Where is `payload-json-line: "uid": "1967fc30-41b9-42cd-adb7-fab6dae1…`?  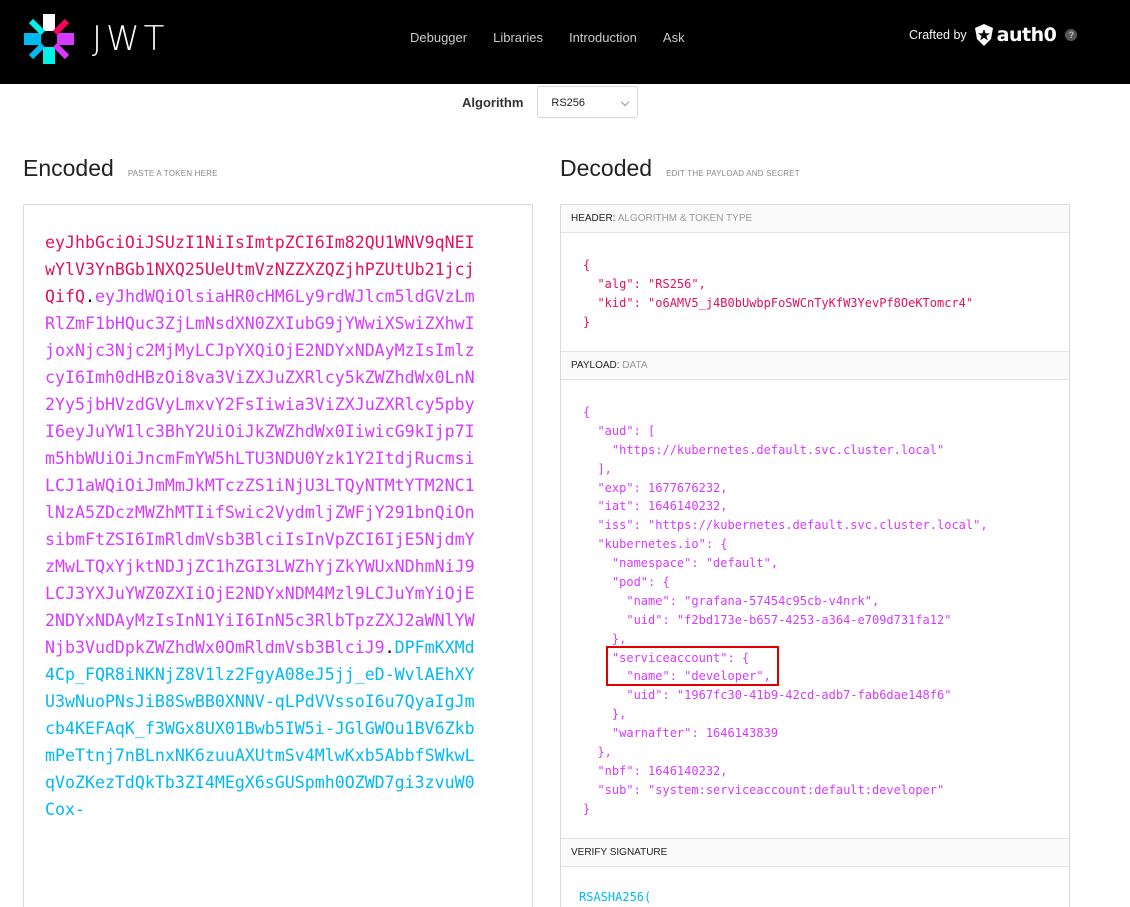
payload-json-line: "uid": "1967fc30-41b9-42cd-adb7-fab6dae1… is located at coordinates (767, 695).